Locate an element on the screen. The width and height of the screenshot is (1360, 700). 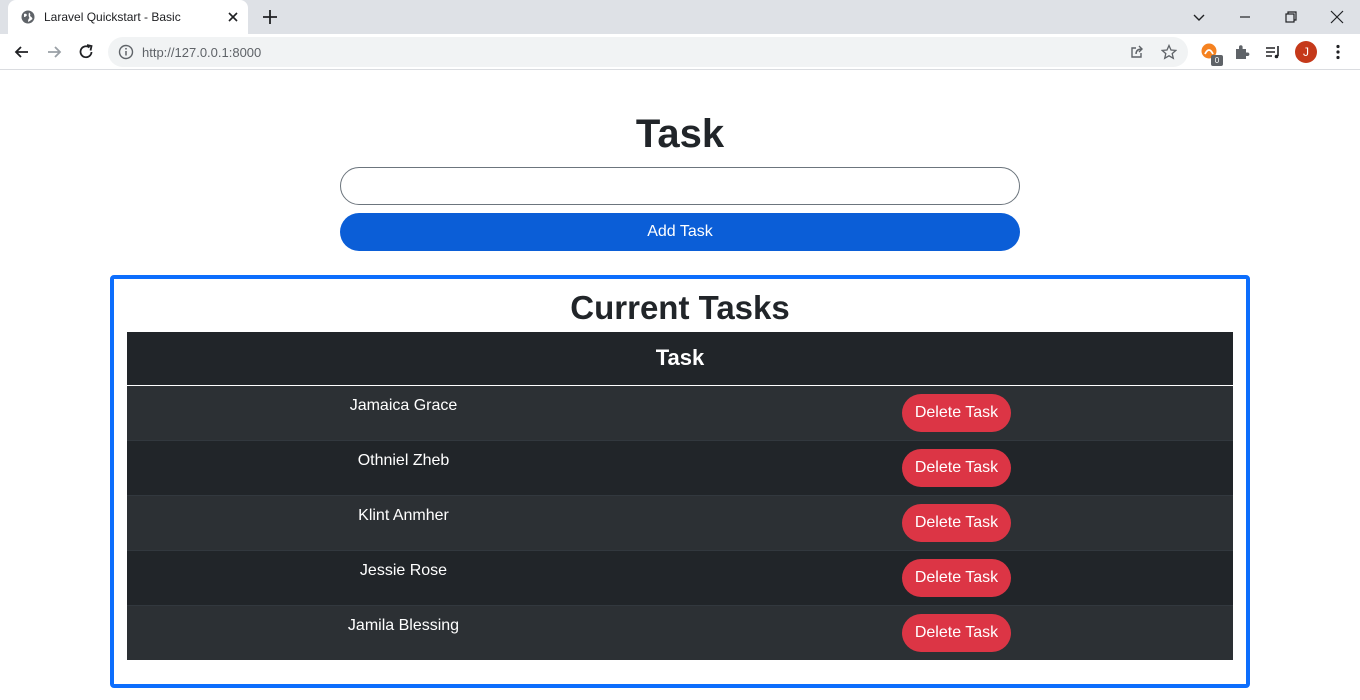
close-icon is located at coordinates (233, 17).